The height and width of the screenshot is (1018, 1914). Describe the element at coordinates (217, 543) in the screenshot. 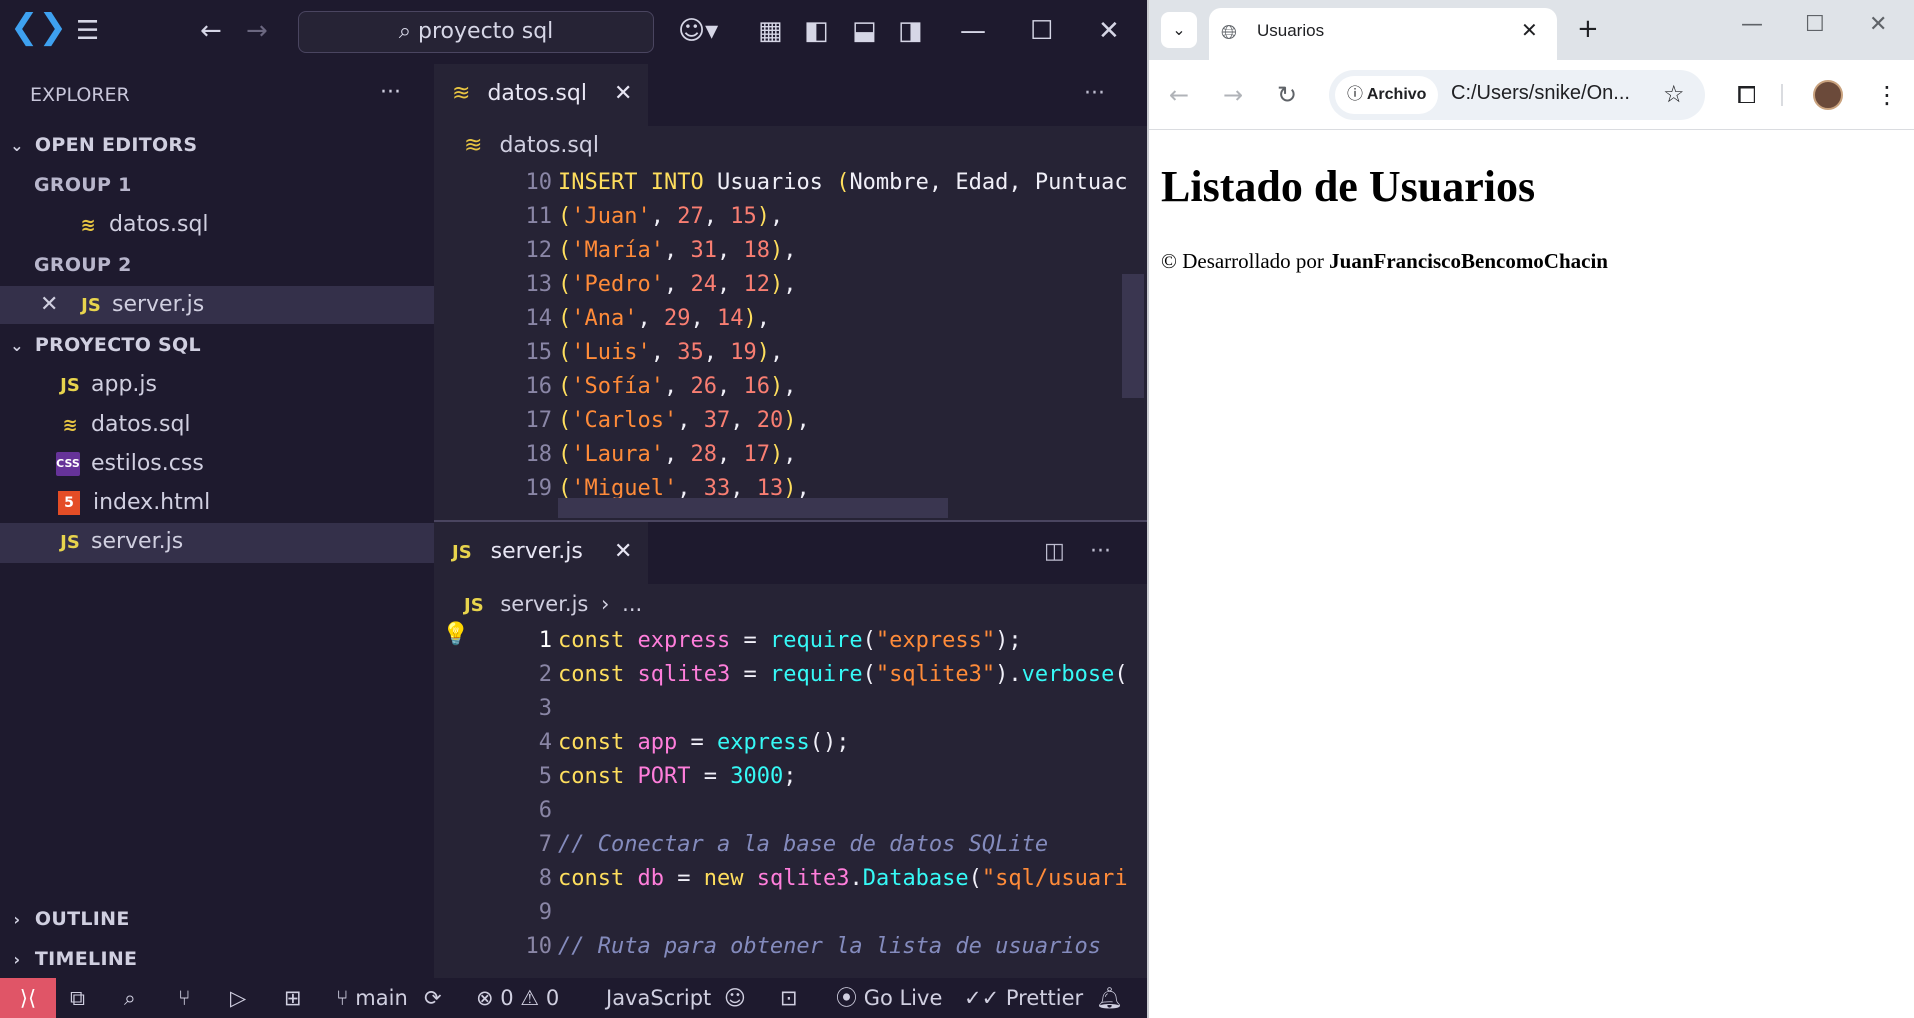

I see `file-server-js: JS server.js` at that location.